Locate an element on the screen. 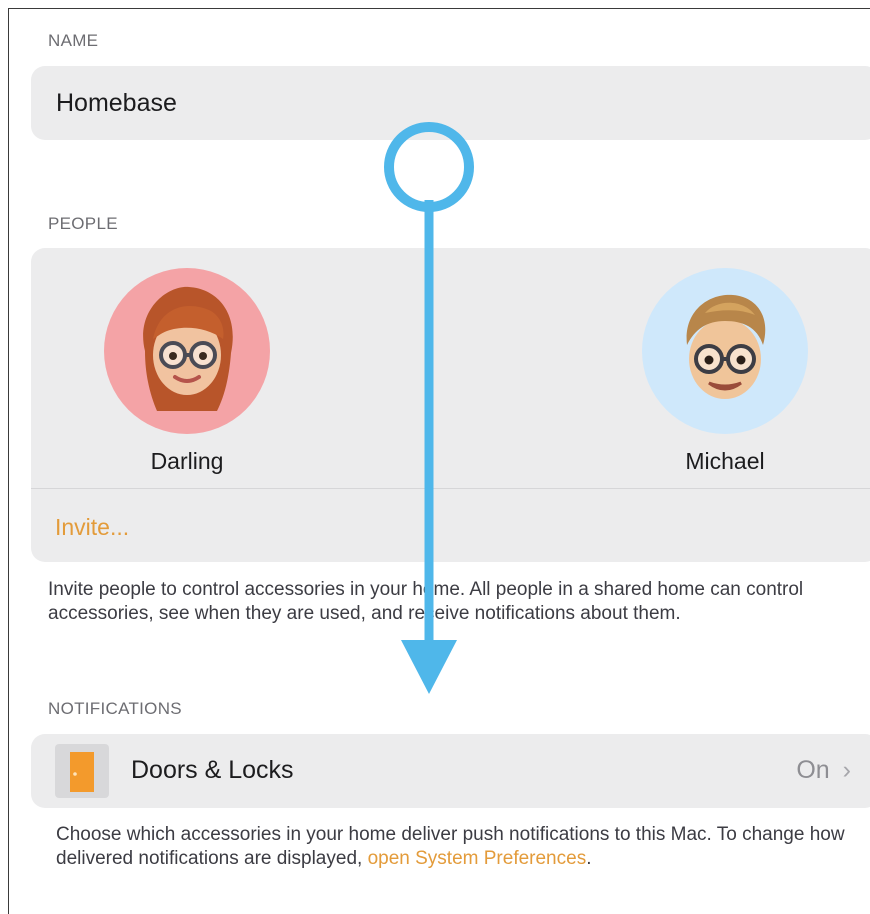 The image size is (870, 914). memoji-woman-icon is located at coordinates (188, 348).